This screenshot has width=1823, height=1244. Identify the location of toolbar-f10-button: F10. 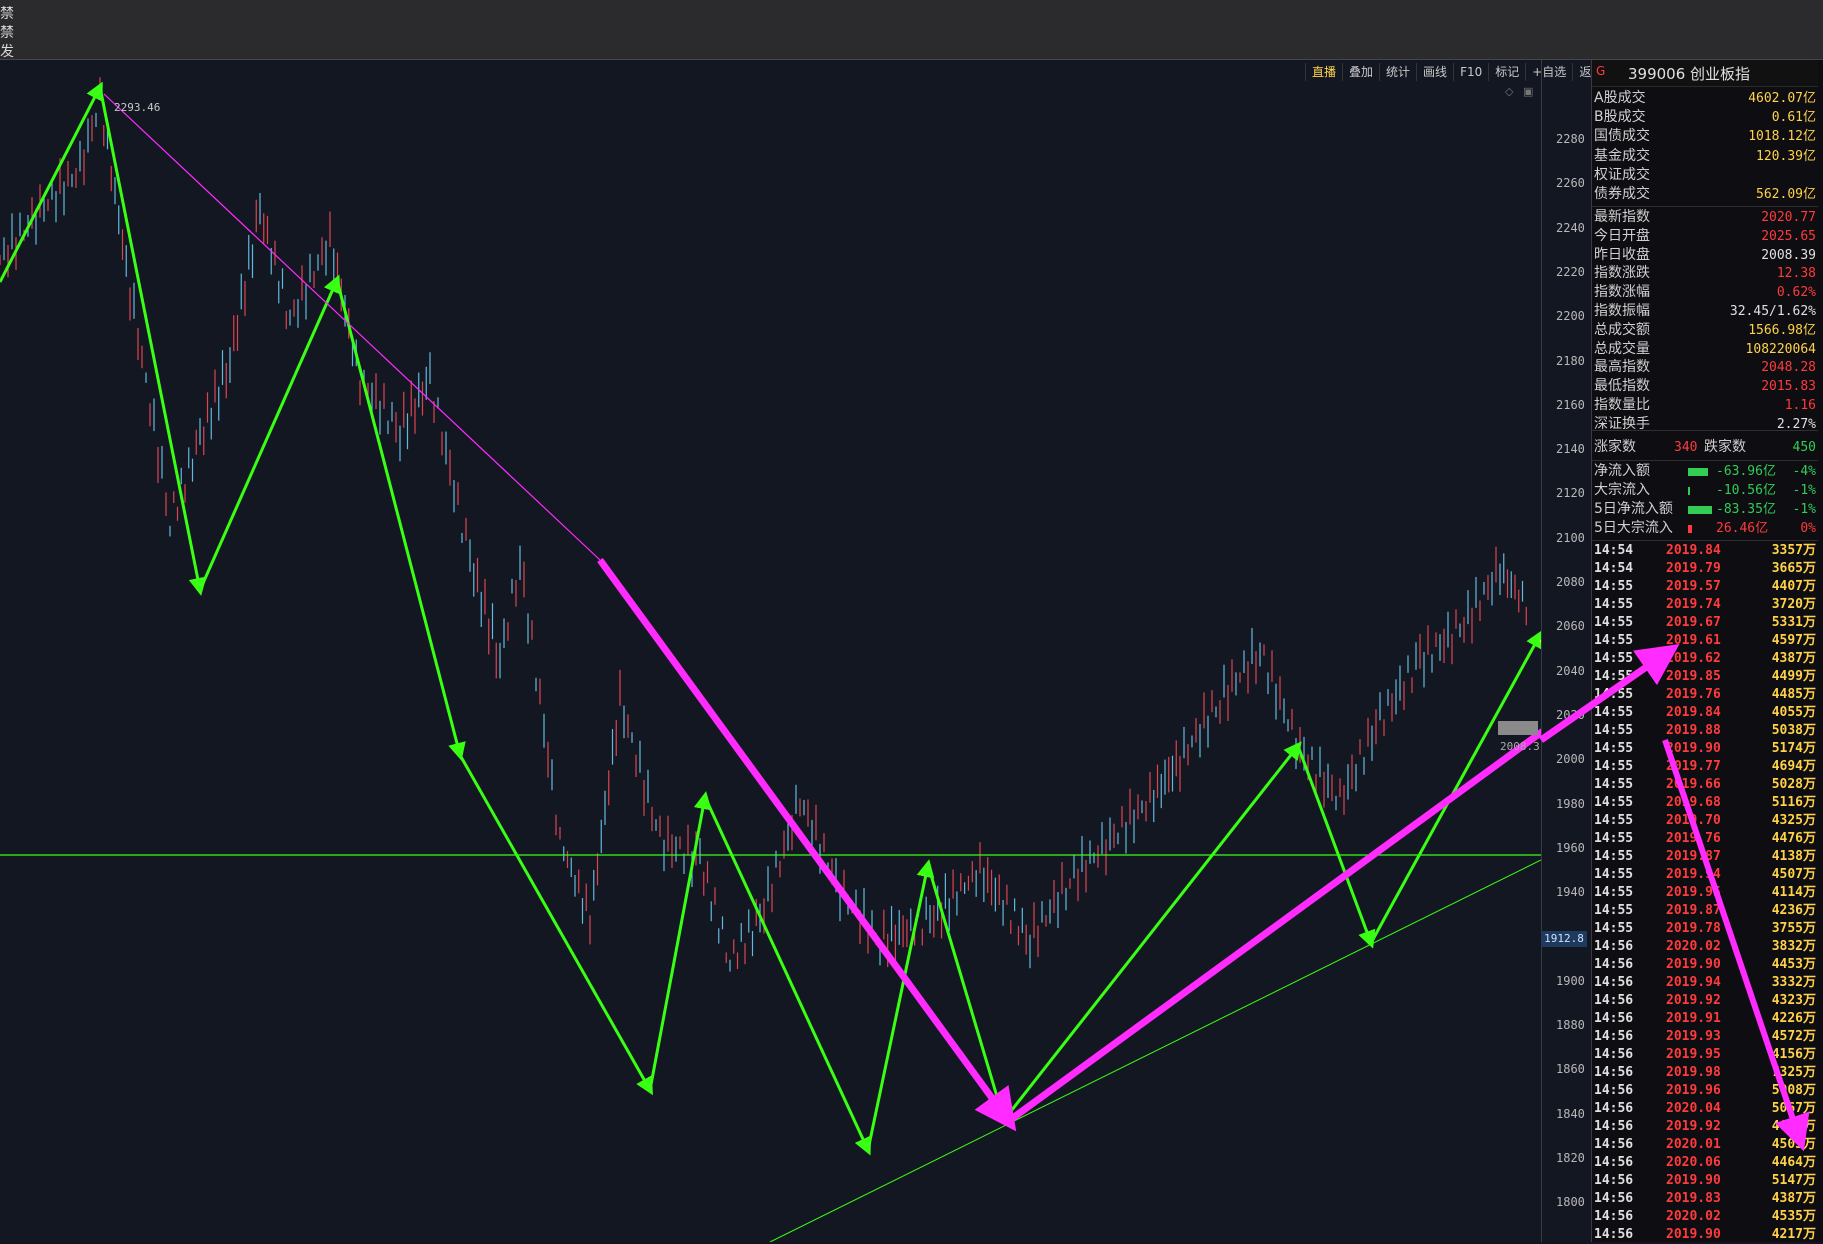
(1470, 72).